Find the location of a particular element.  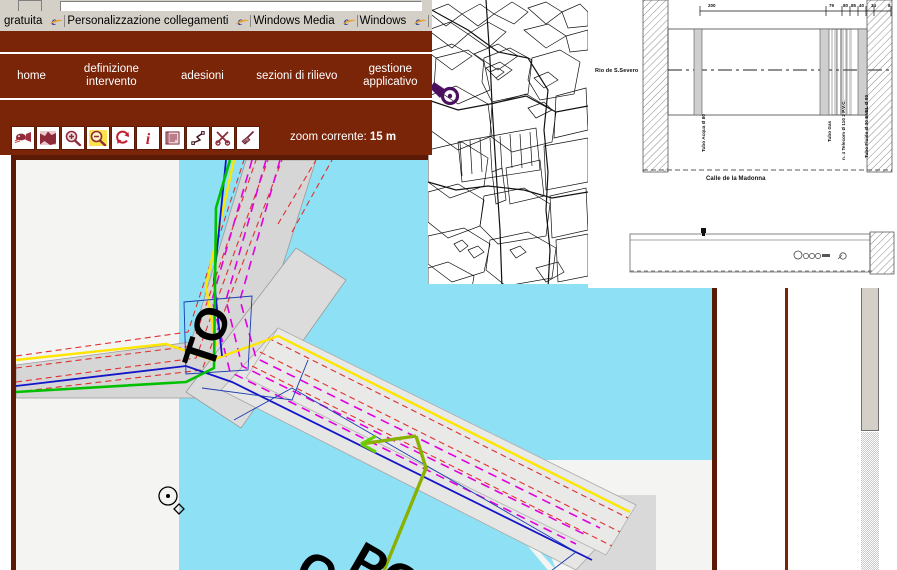

link-label: gratuita is located at coordinates (23, 21).